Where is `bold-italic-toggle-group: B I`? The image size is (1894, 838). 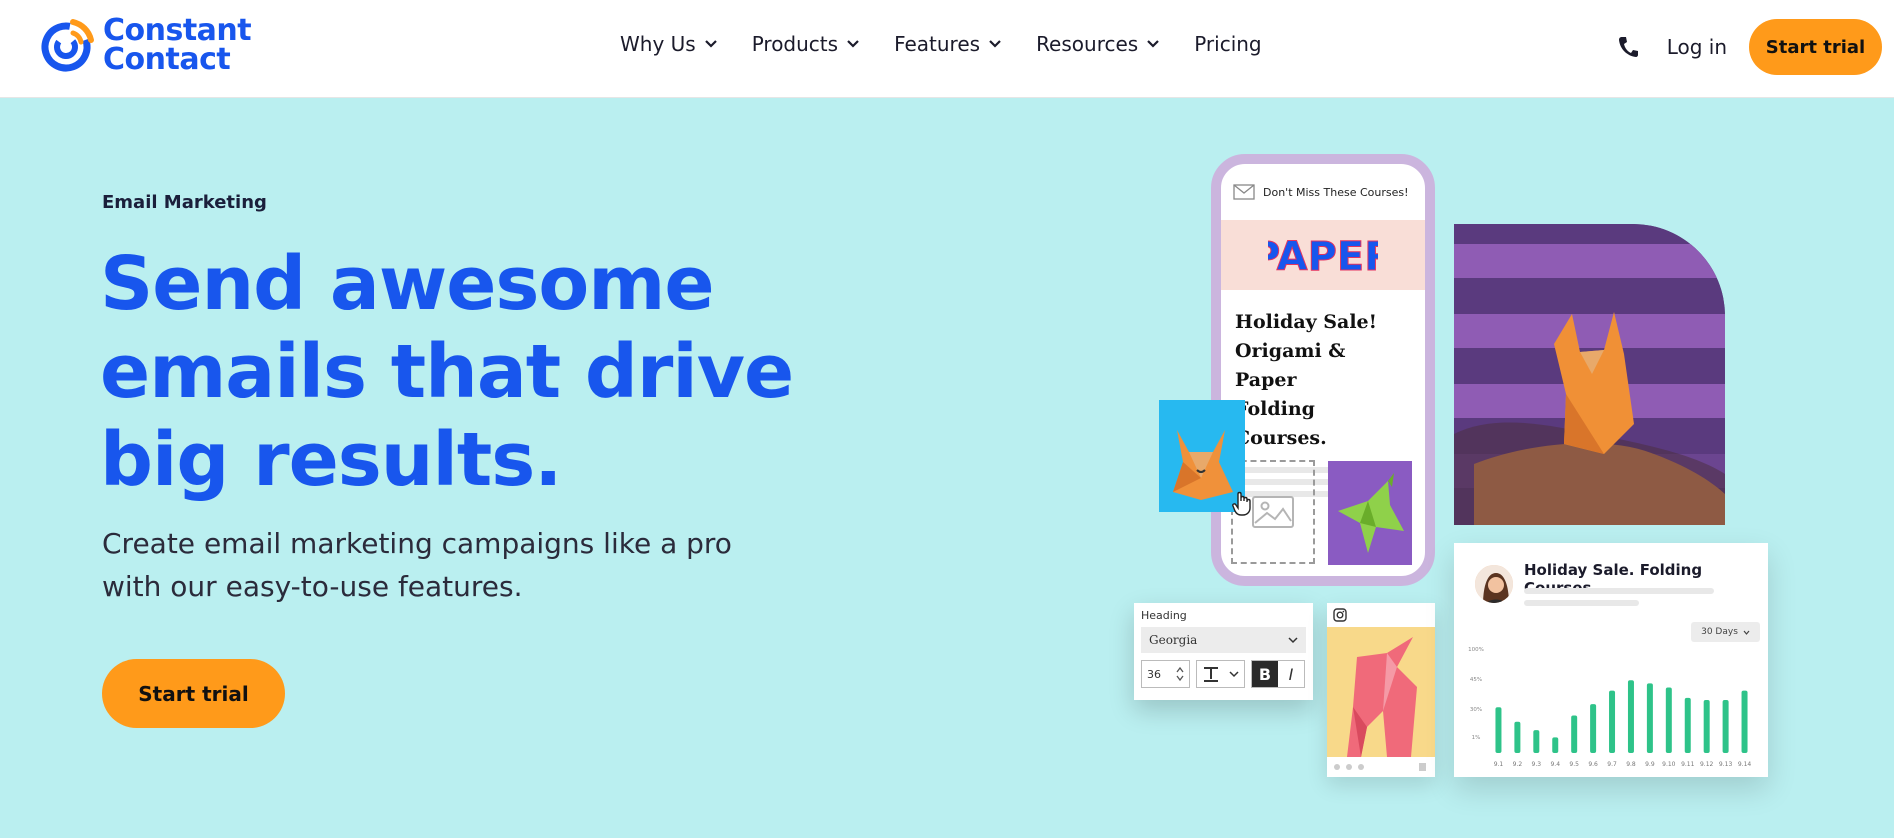 bold-italic-toggle-group: B I is located at coordinates (1278, 674).